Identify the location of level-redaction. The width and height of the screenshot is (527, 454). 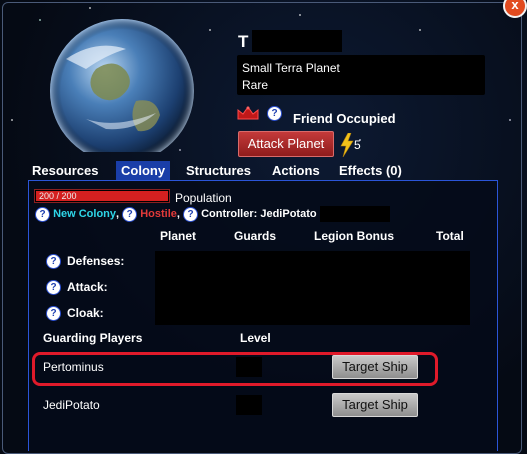
(249, 405).